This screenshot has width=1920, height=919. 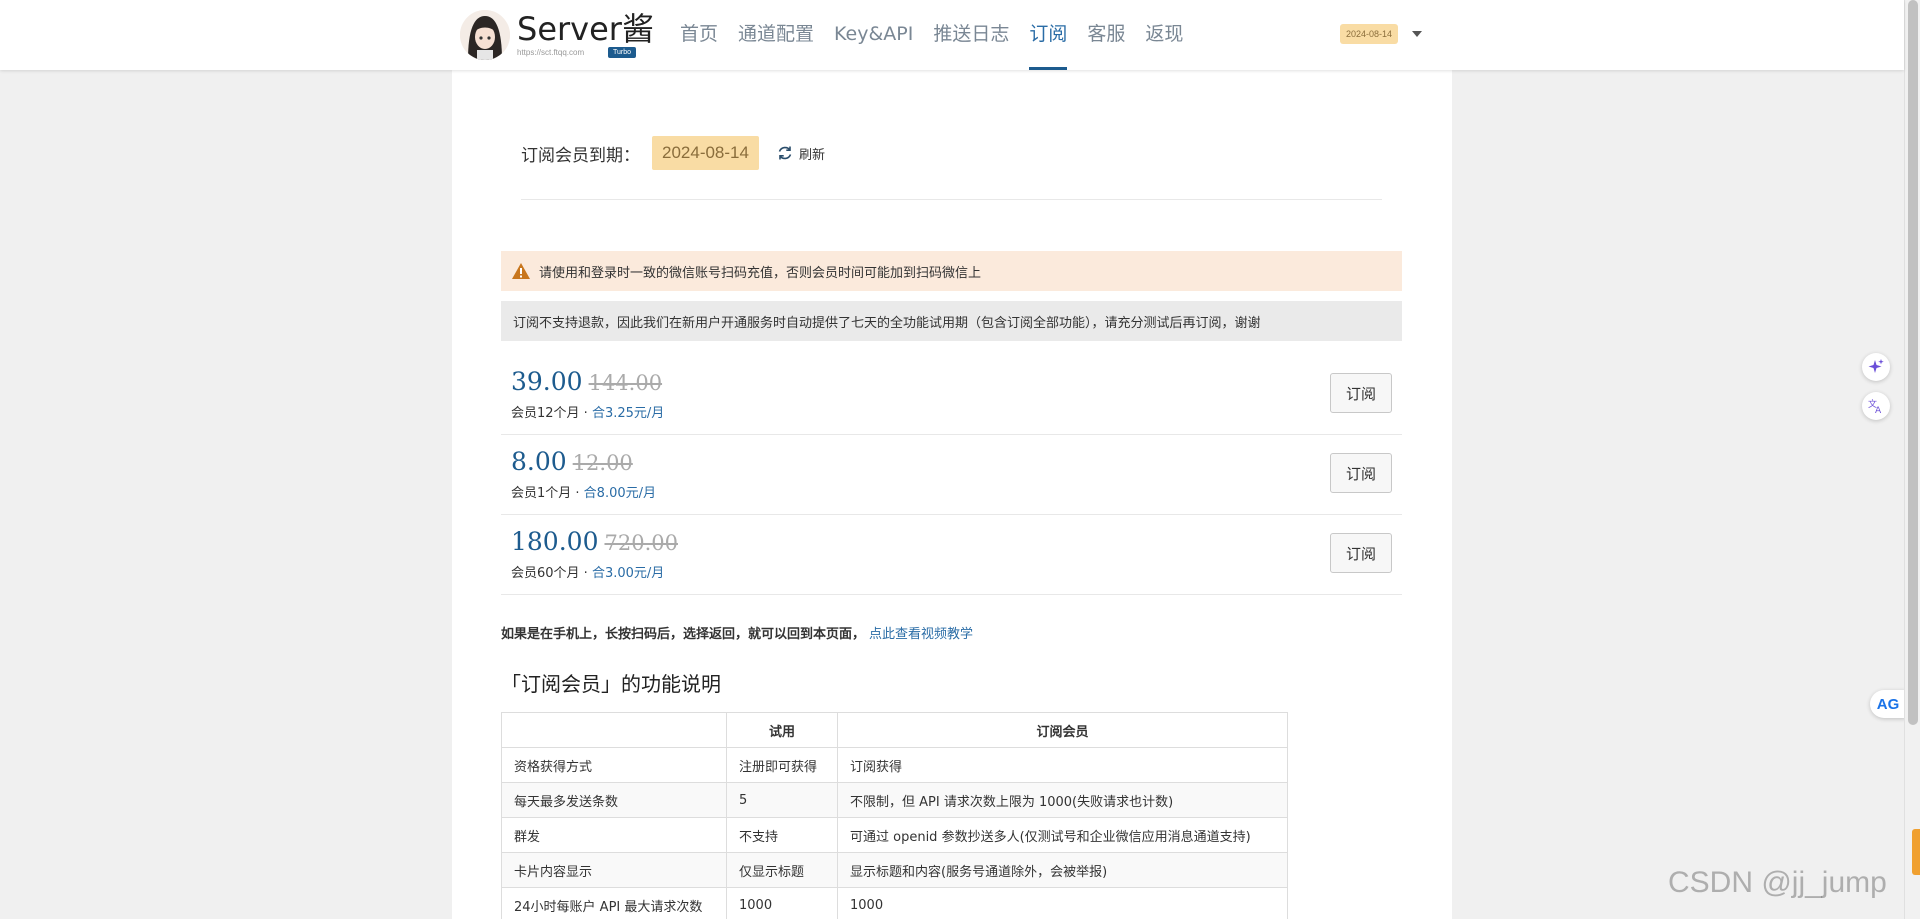 I want to click on table-row: 资格获得方式 注册即可获得 订阅获得, so click(x=894, y=765).